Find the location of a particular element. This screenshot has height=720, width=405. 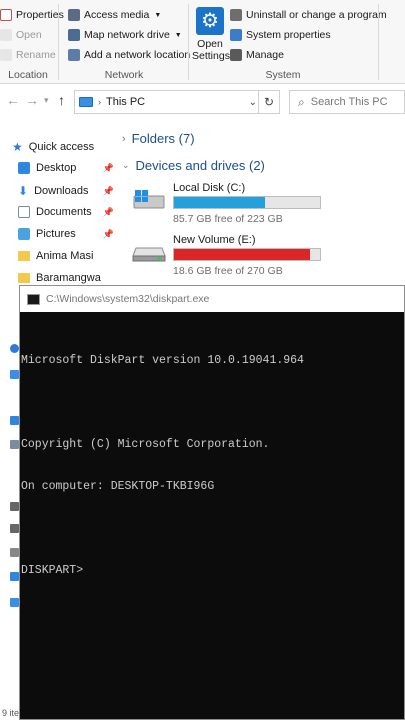

pictures-nav-icon is located at coordinates (14, 576).